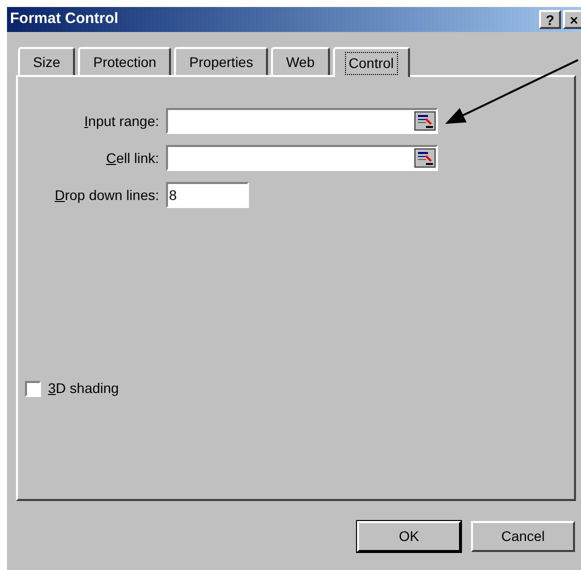  What do you see at coordinates (523, 536) in the screenshot?
I see `cancel-button: Cancel` at bounding box center [523, 536].